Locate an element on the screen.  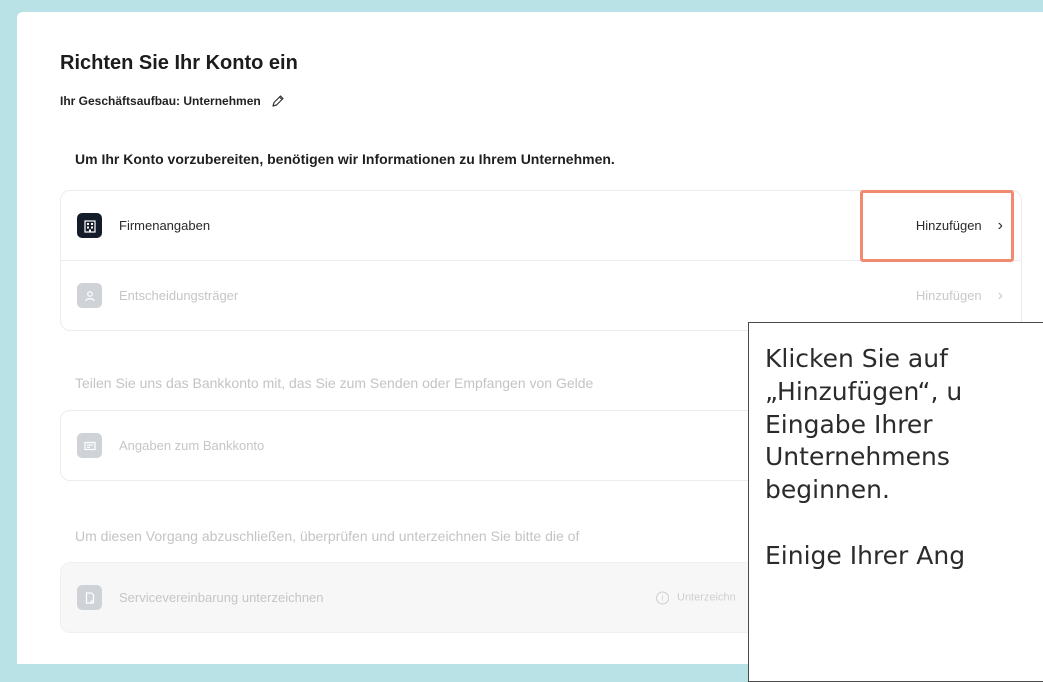
decision-makers-add-button: Hinzufügen › is located at coordinates (959, 296).